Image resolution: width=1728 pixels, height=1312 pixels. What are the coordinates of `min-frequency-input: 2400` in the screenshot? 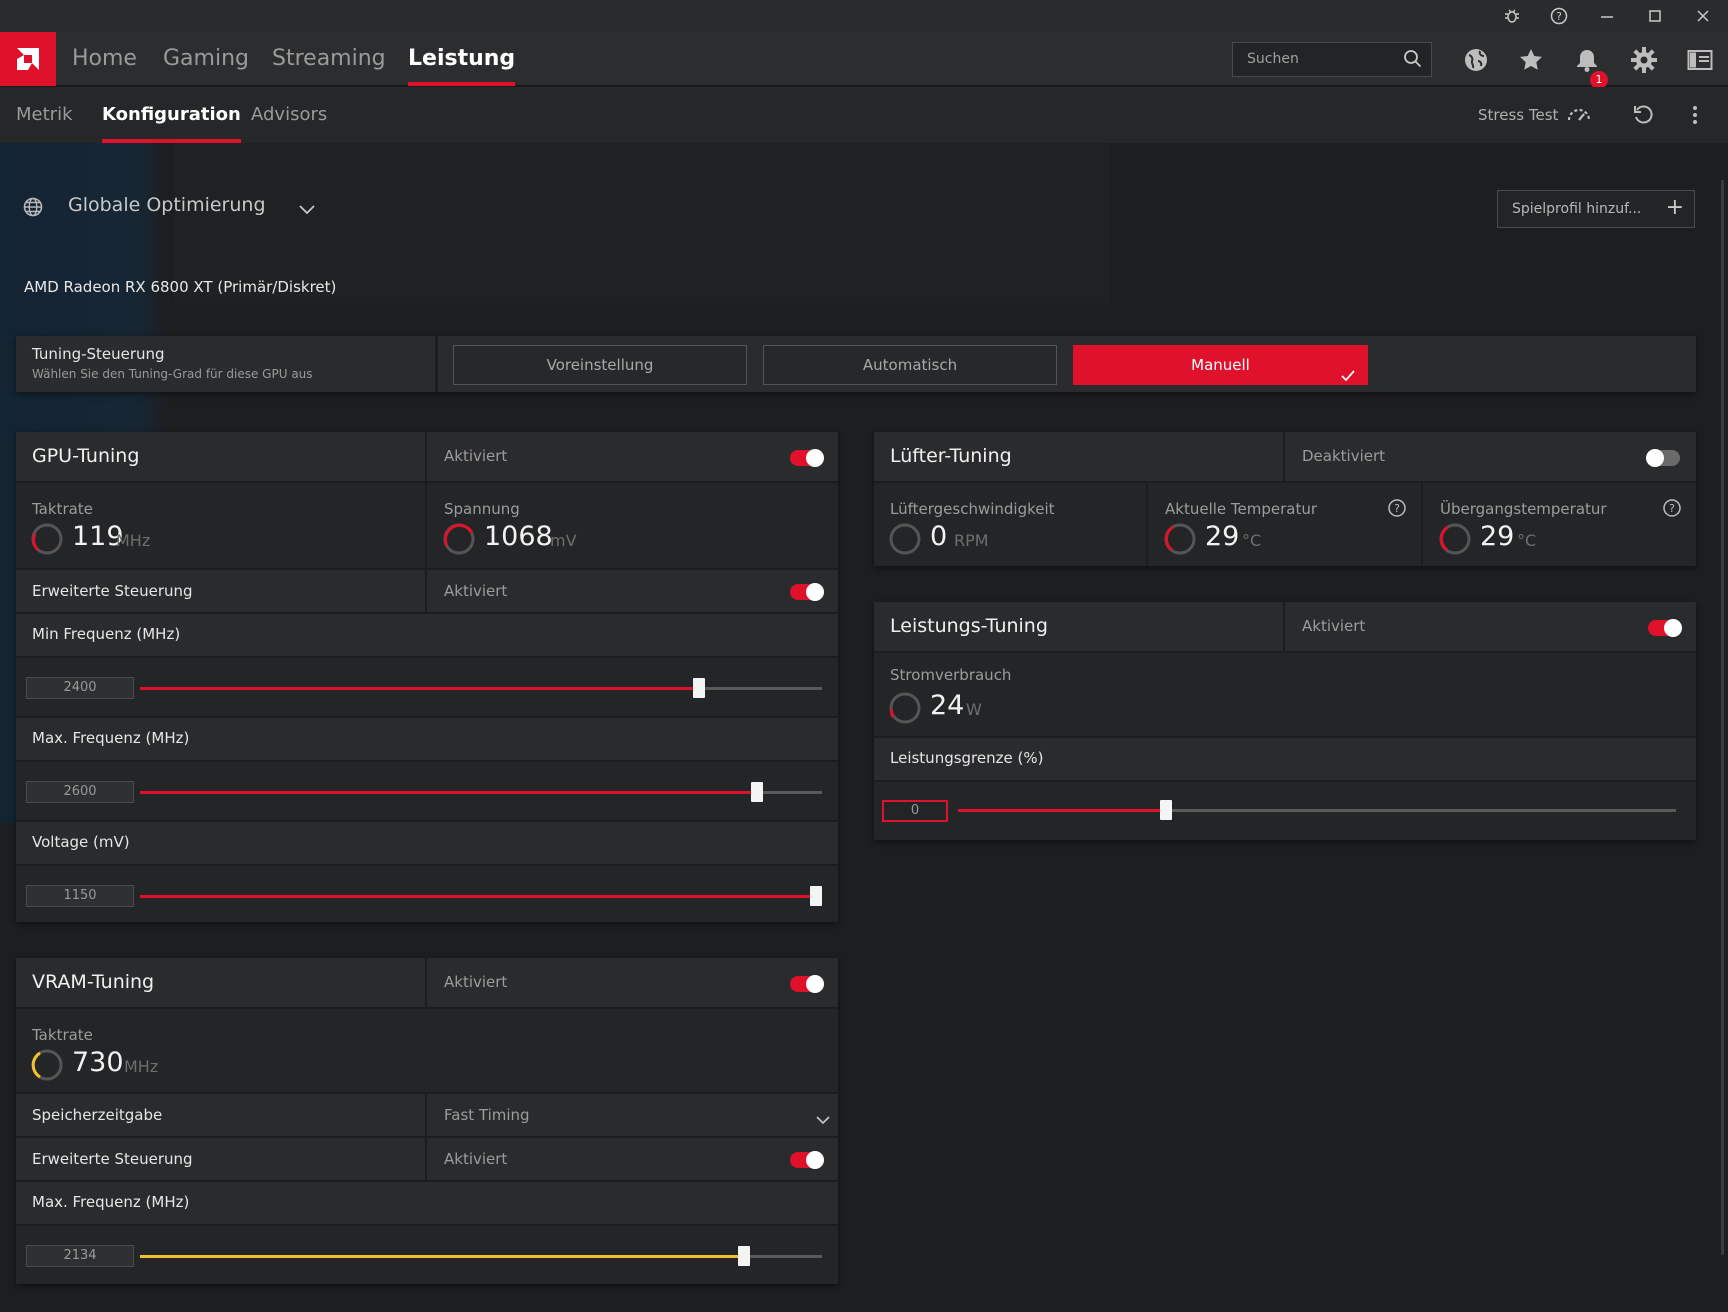 It's located at (80, 688).